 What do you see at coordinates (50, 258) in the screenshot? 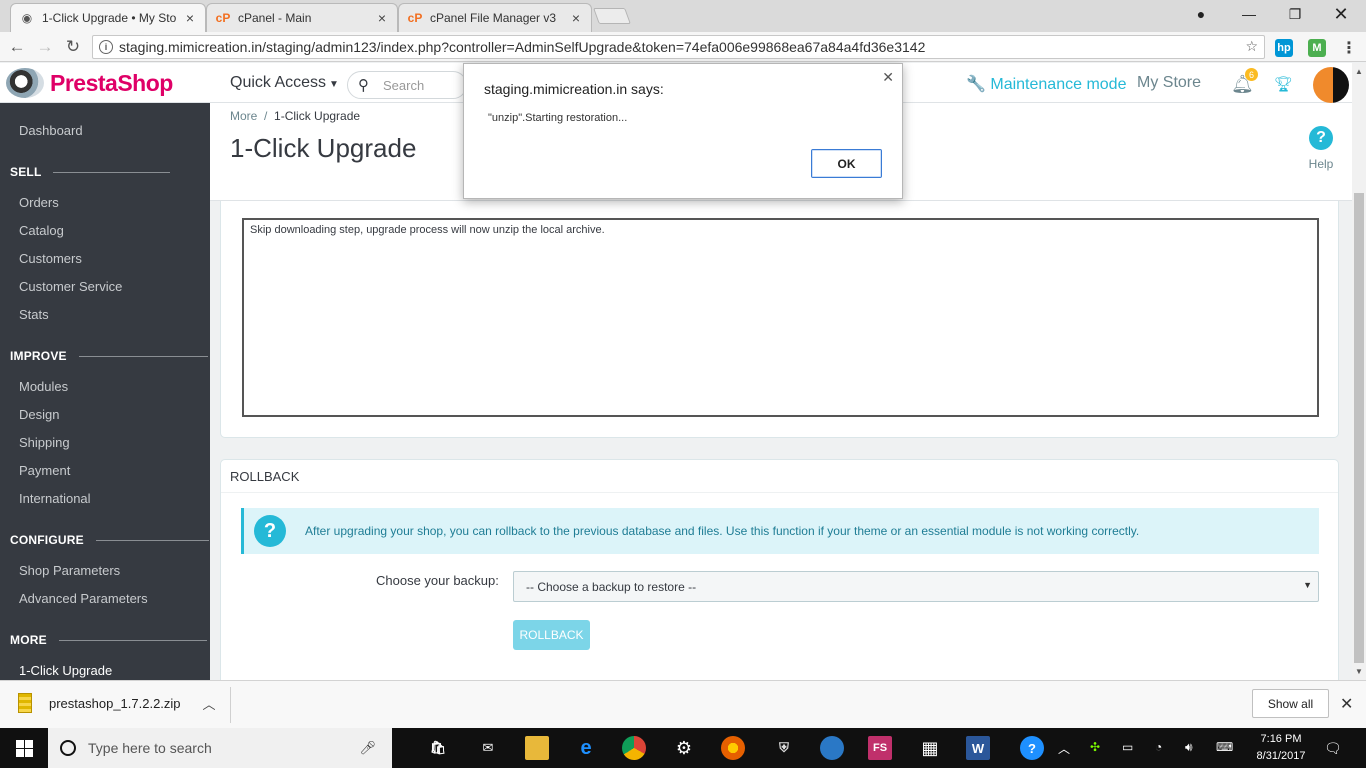
I see `sidebar-item-customers: Customers` at bounding box center [50, 258].